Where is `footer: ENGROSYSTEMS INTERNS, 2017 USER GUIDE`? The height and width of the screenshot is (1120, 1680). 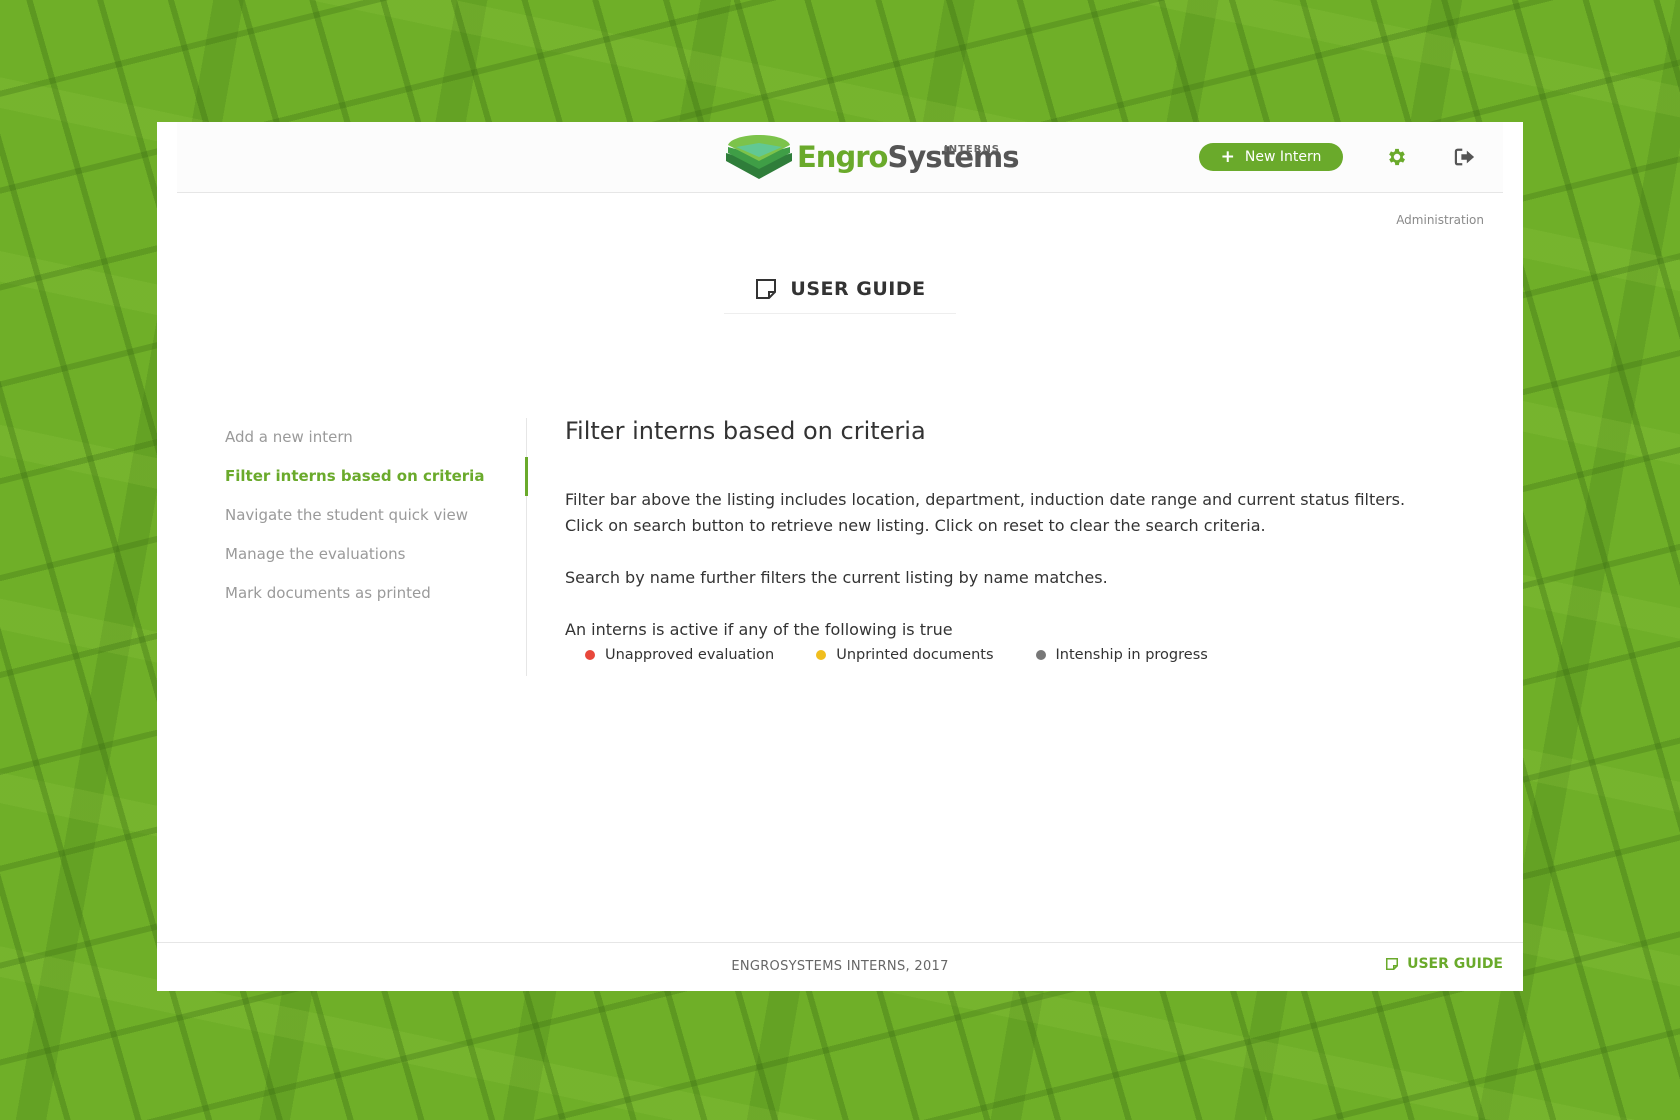
footer: ENGROSYSTEMS INTERNS, 2017 USER GUIDE is located at coordinates (840, 966).